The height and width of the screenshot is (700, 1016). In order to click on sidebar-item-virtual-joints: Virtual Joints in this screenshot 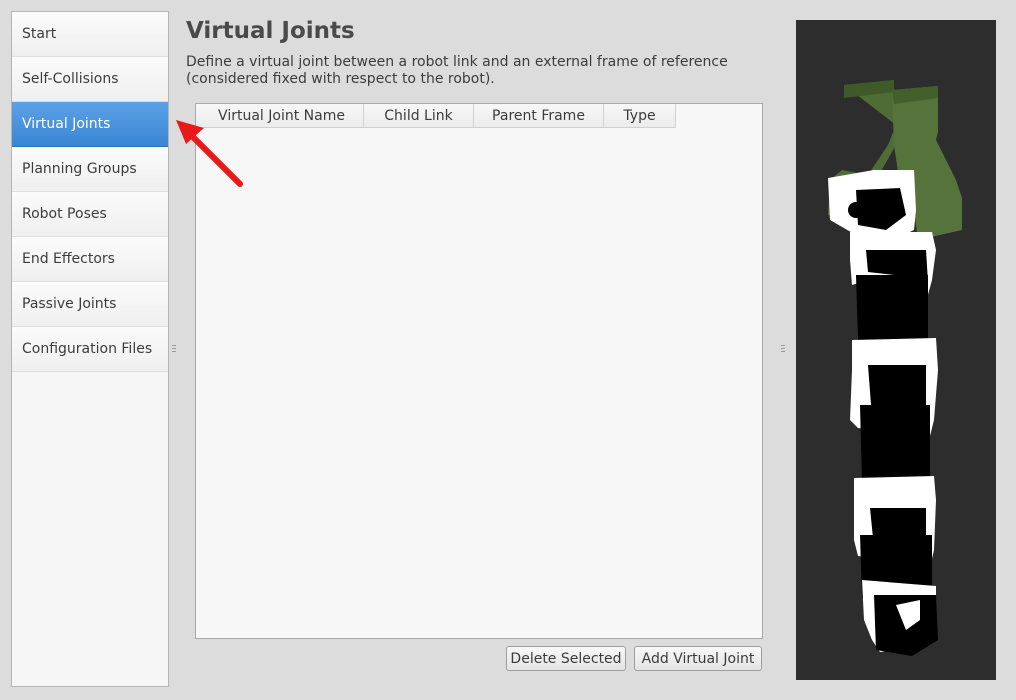, I will do `click(90, 124)`.